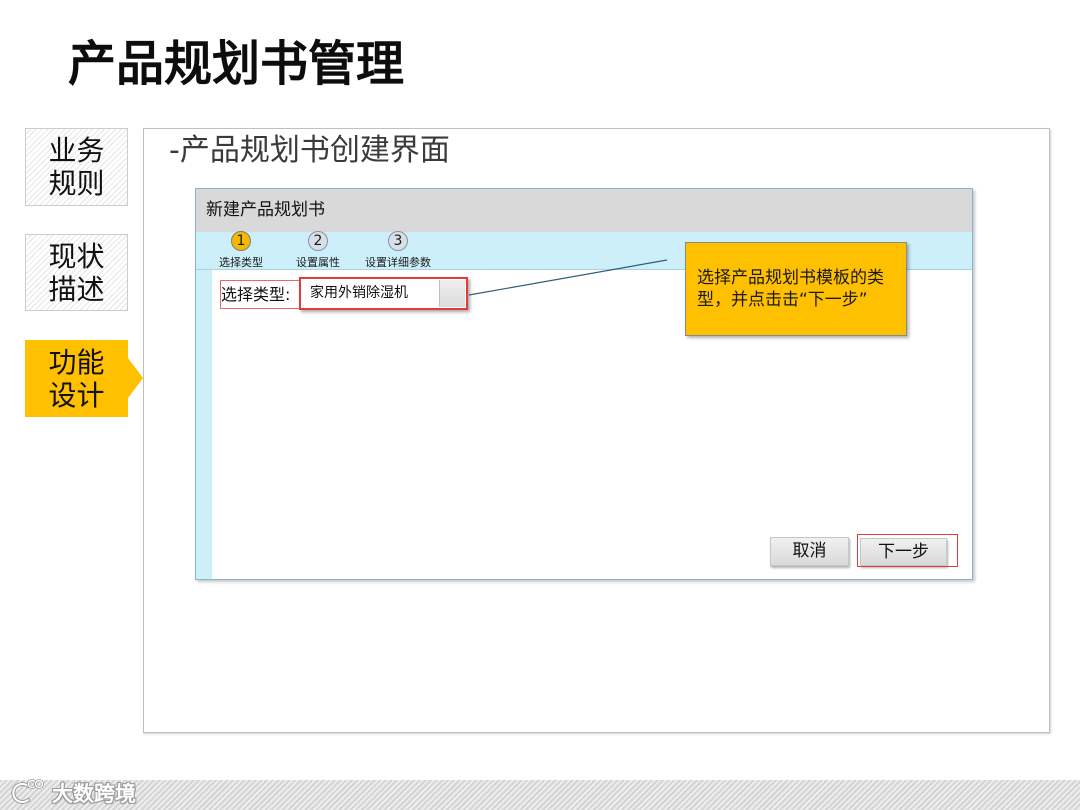 Image resolution: width=1080 pixels, height=810 pixels. Describe the element at coordinates (241, 241) in the screenshot. I see `step-number-badge: 1` at that location.